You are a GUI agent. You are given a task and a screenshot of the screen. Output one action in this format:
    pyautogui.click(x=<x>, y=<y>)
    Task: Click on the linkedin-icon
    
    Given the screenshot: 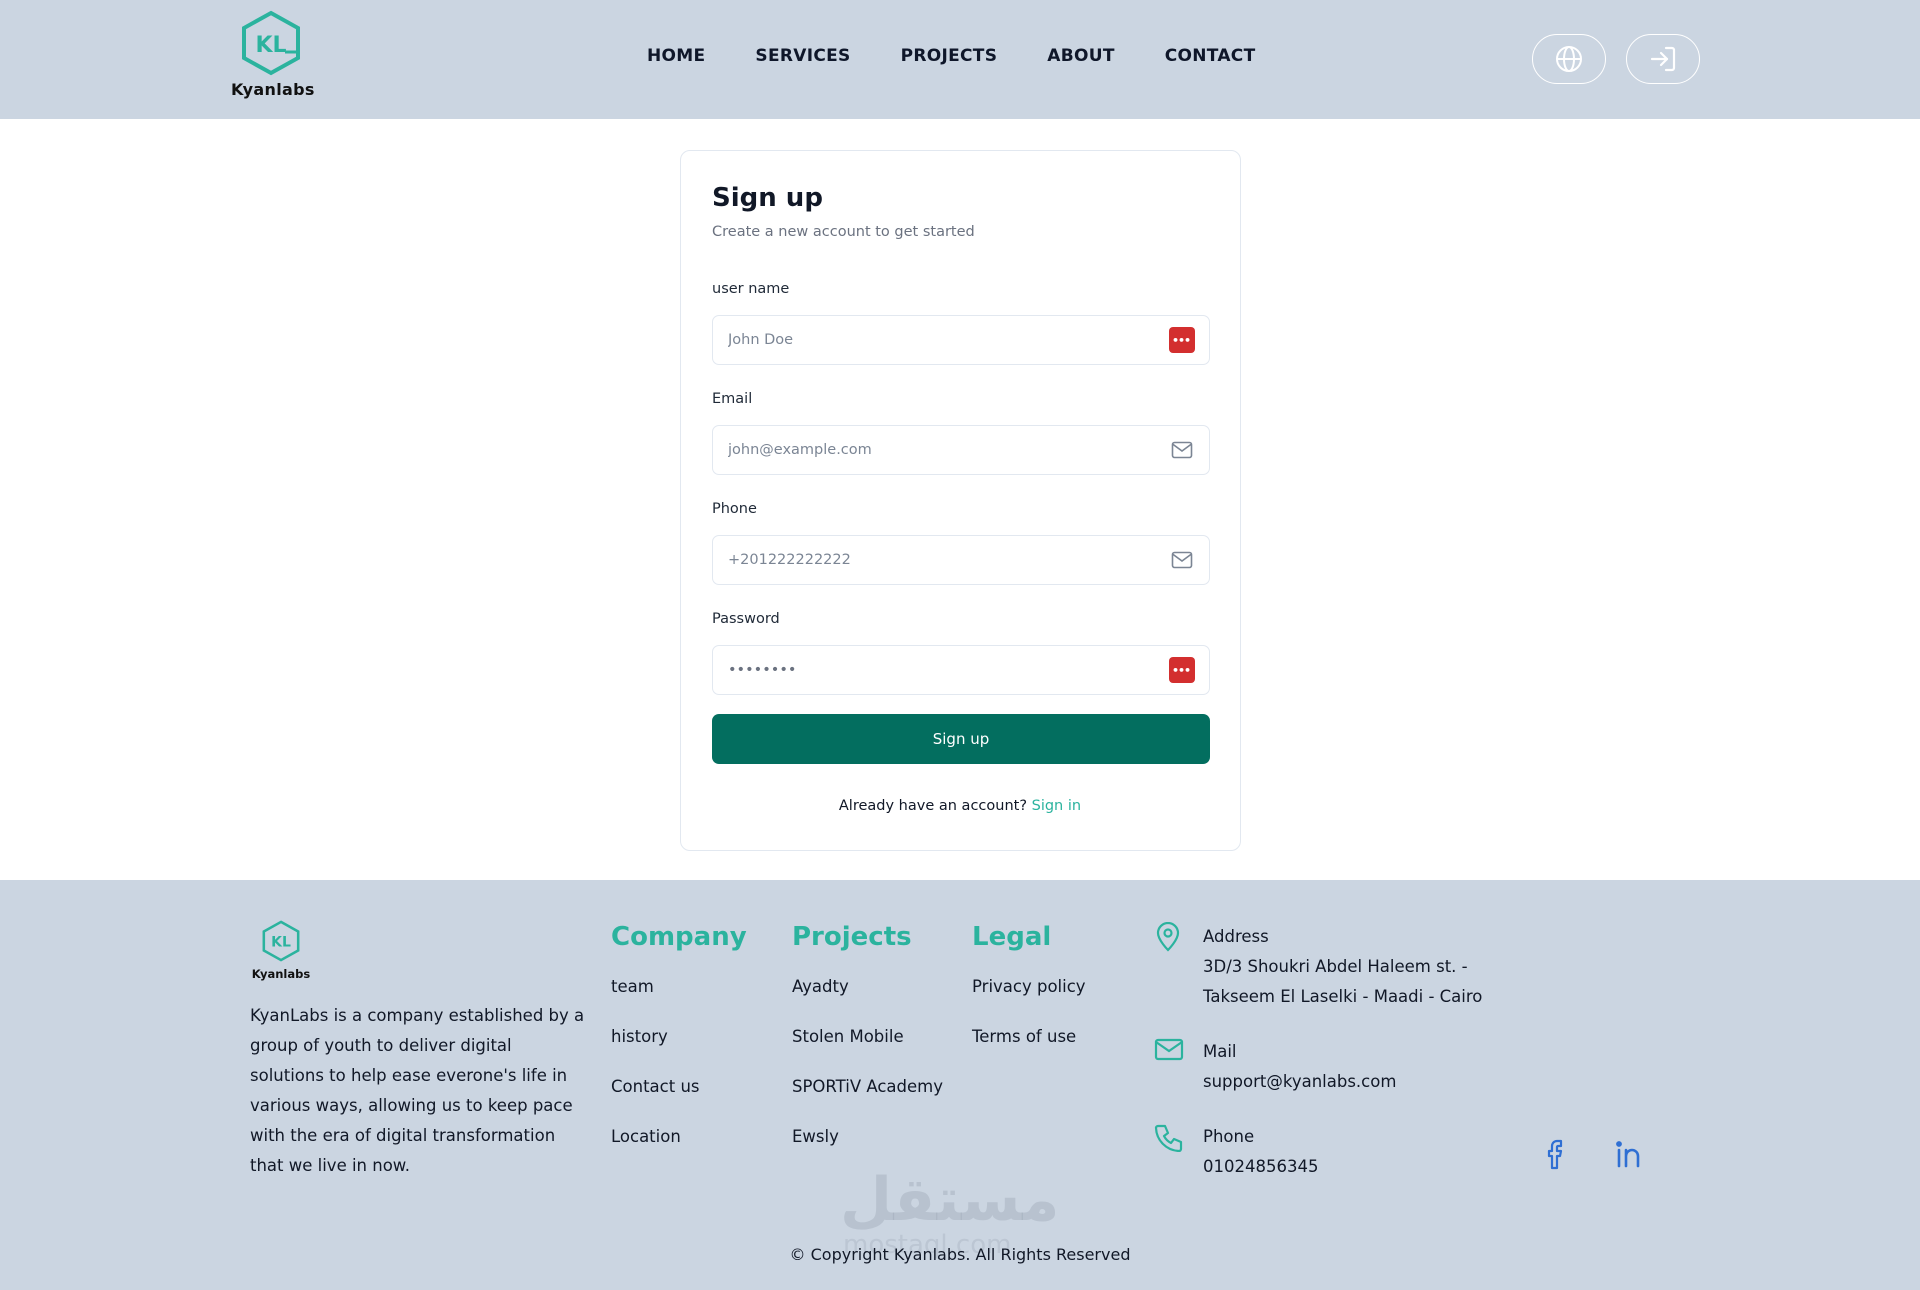 What is the action you would take?
    pyautogui.click(x=1628, y=1154)
    